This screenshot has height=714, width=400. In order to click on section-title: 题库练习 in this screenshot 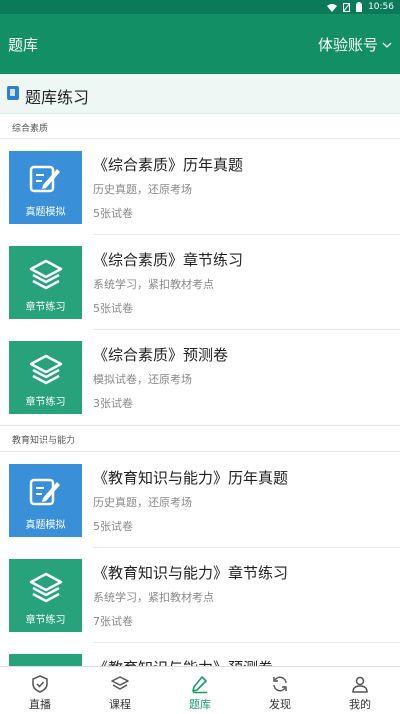, I will do `click(57, 97)`.